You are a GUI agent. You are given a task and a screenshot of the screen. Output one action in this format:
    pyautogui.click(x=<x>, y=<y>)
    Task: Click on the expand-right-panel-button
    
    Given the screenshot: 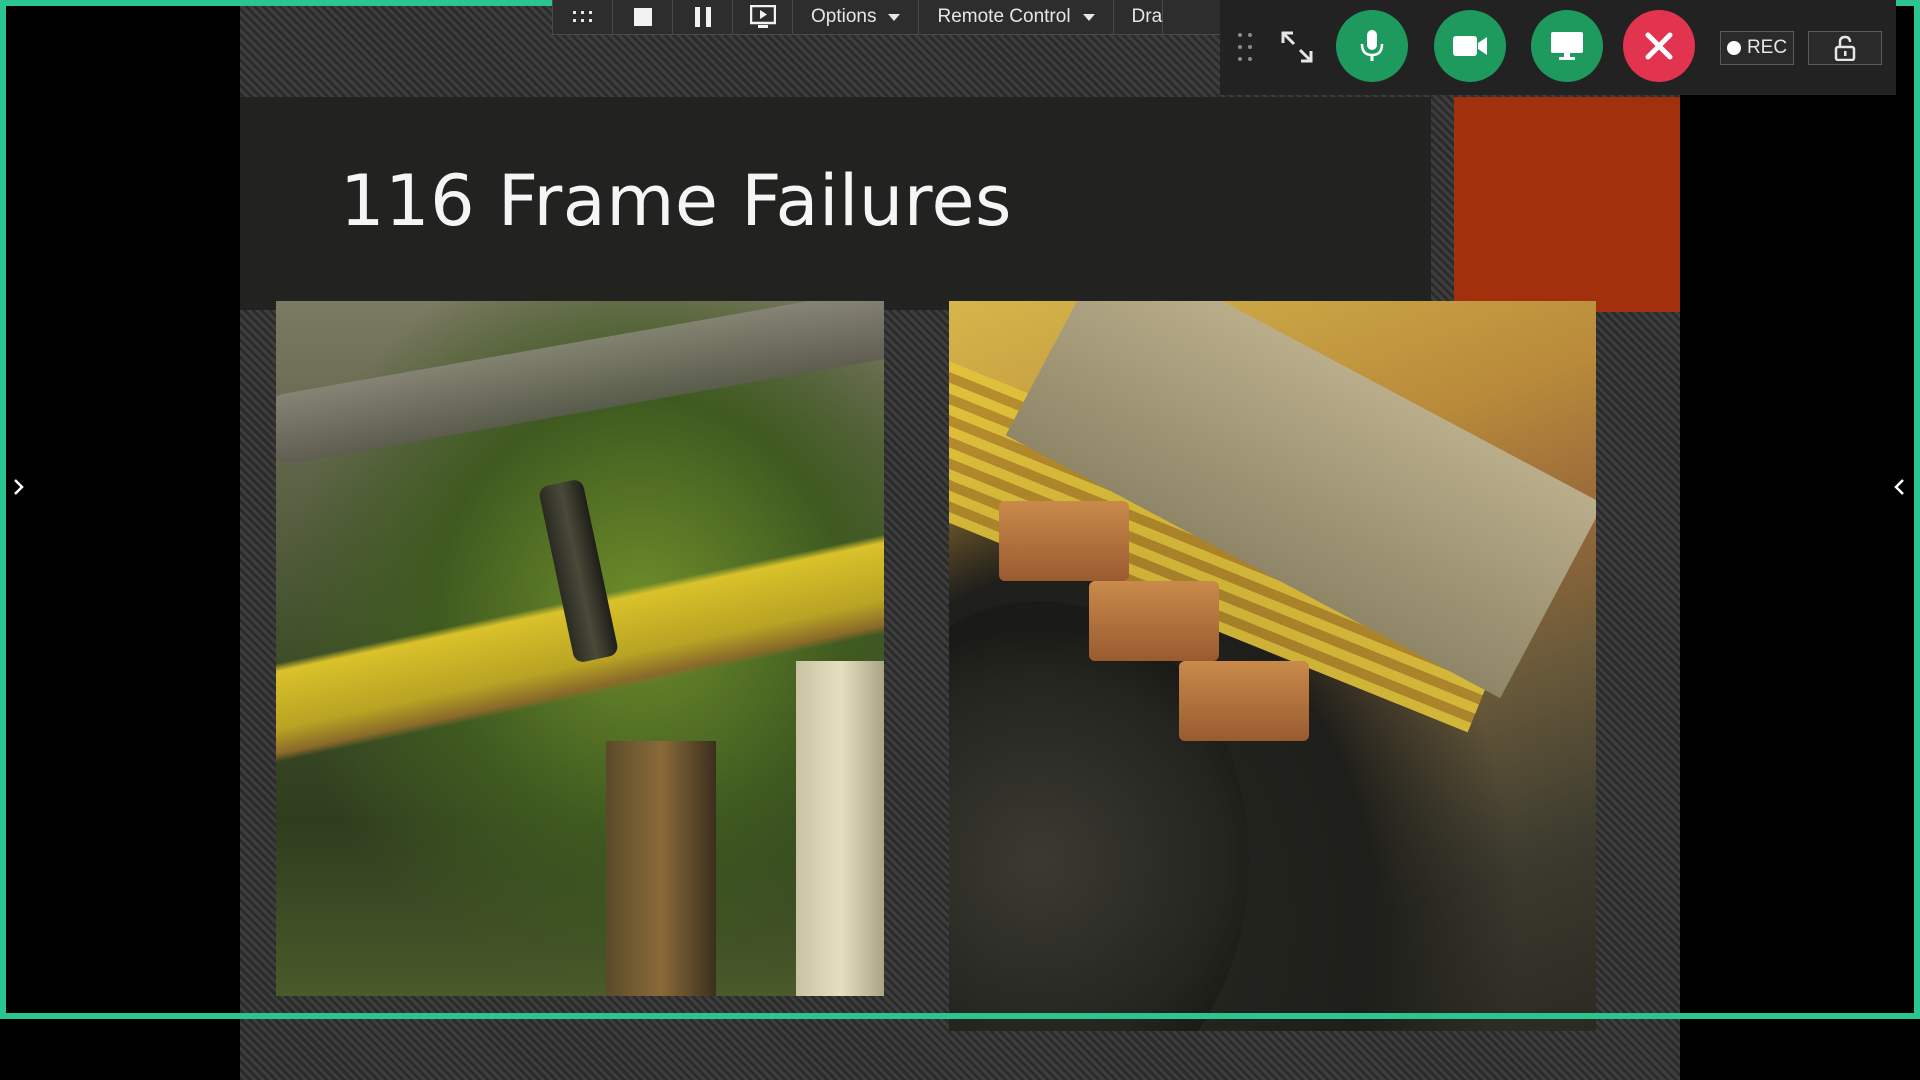 What is the action you would take?
    pyautogui.click(x=1899, y=487)
    